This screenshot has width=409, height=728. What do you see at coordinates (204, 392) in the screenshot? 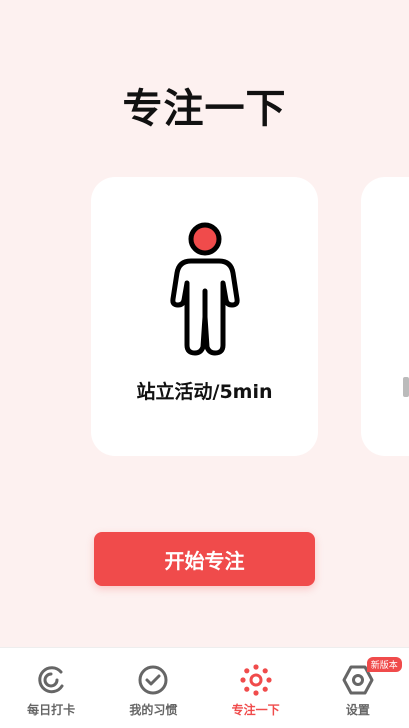
I see `activity-label: 站立活动/5min` at bounding box center [204, 392].